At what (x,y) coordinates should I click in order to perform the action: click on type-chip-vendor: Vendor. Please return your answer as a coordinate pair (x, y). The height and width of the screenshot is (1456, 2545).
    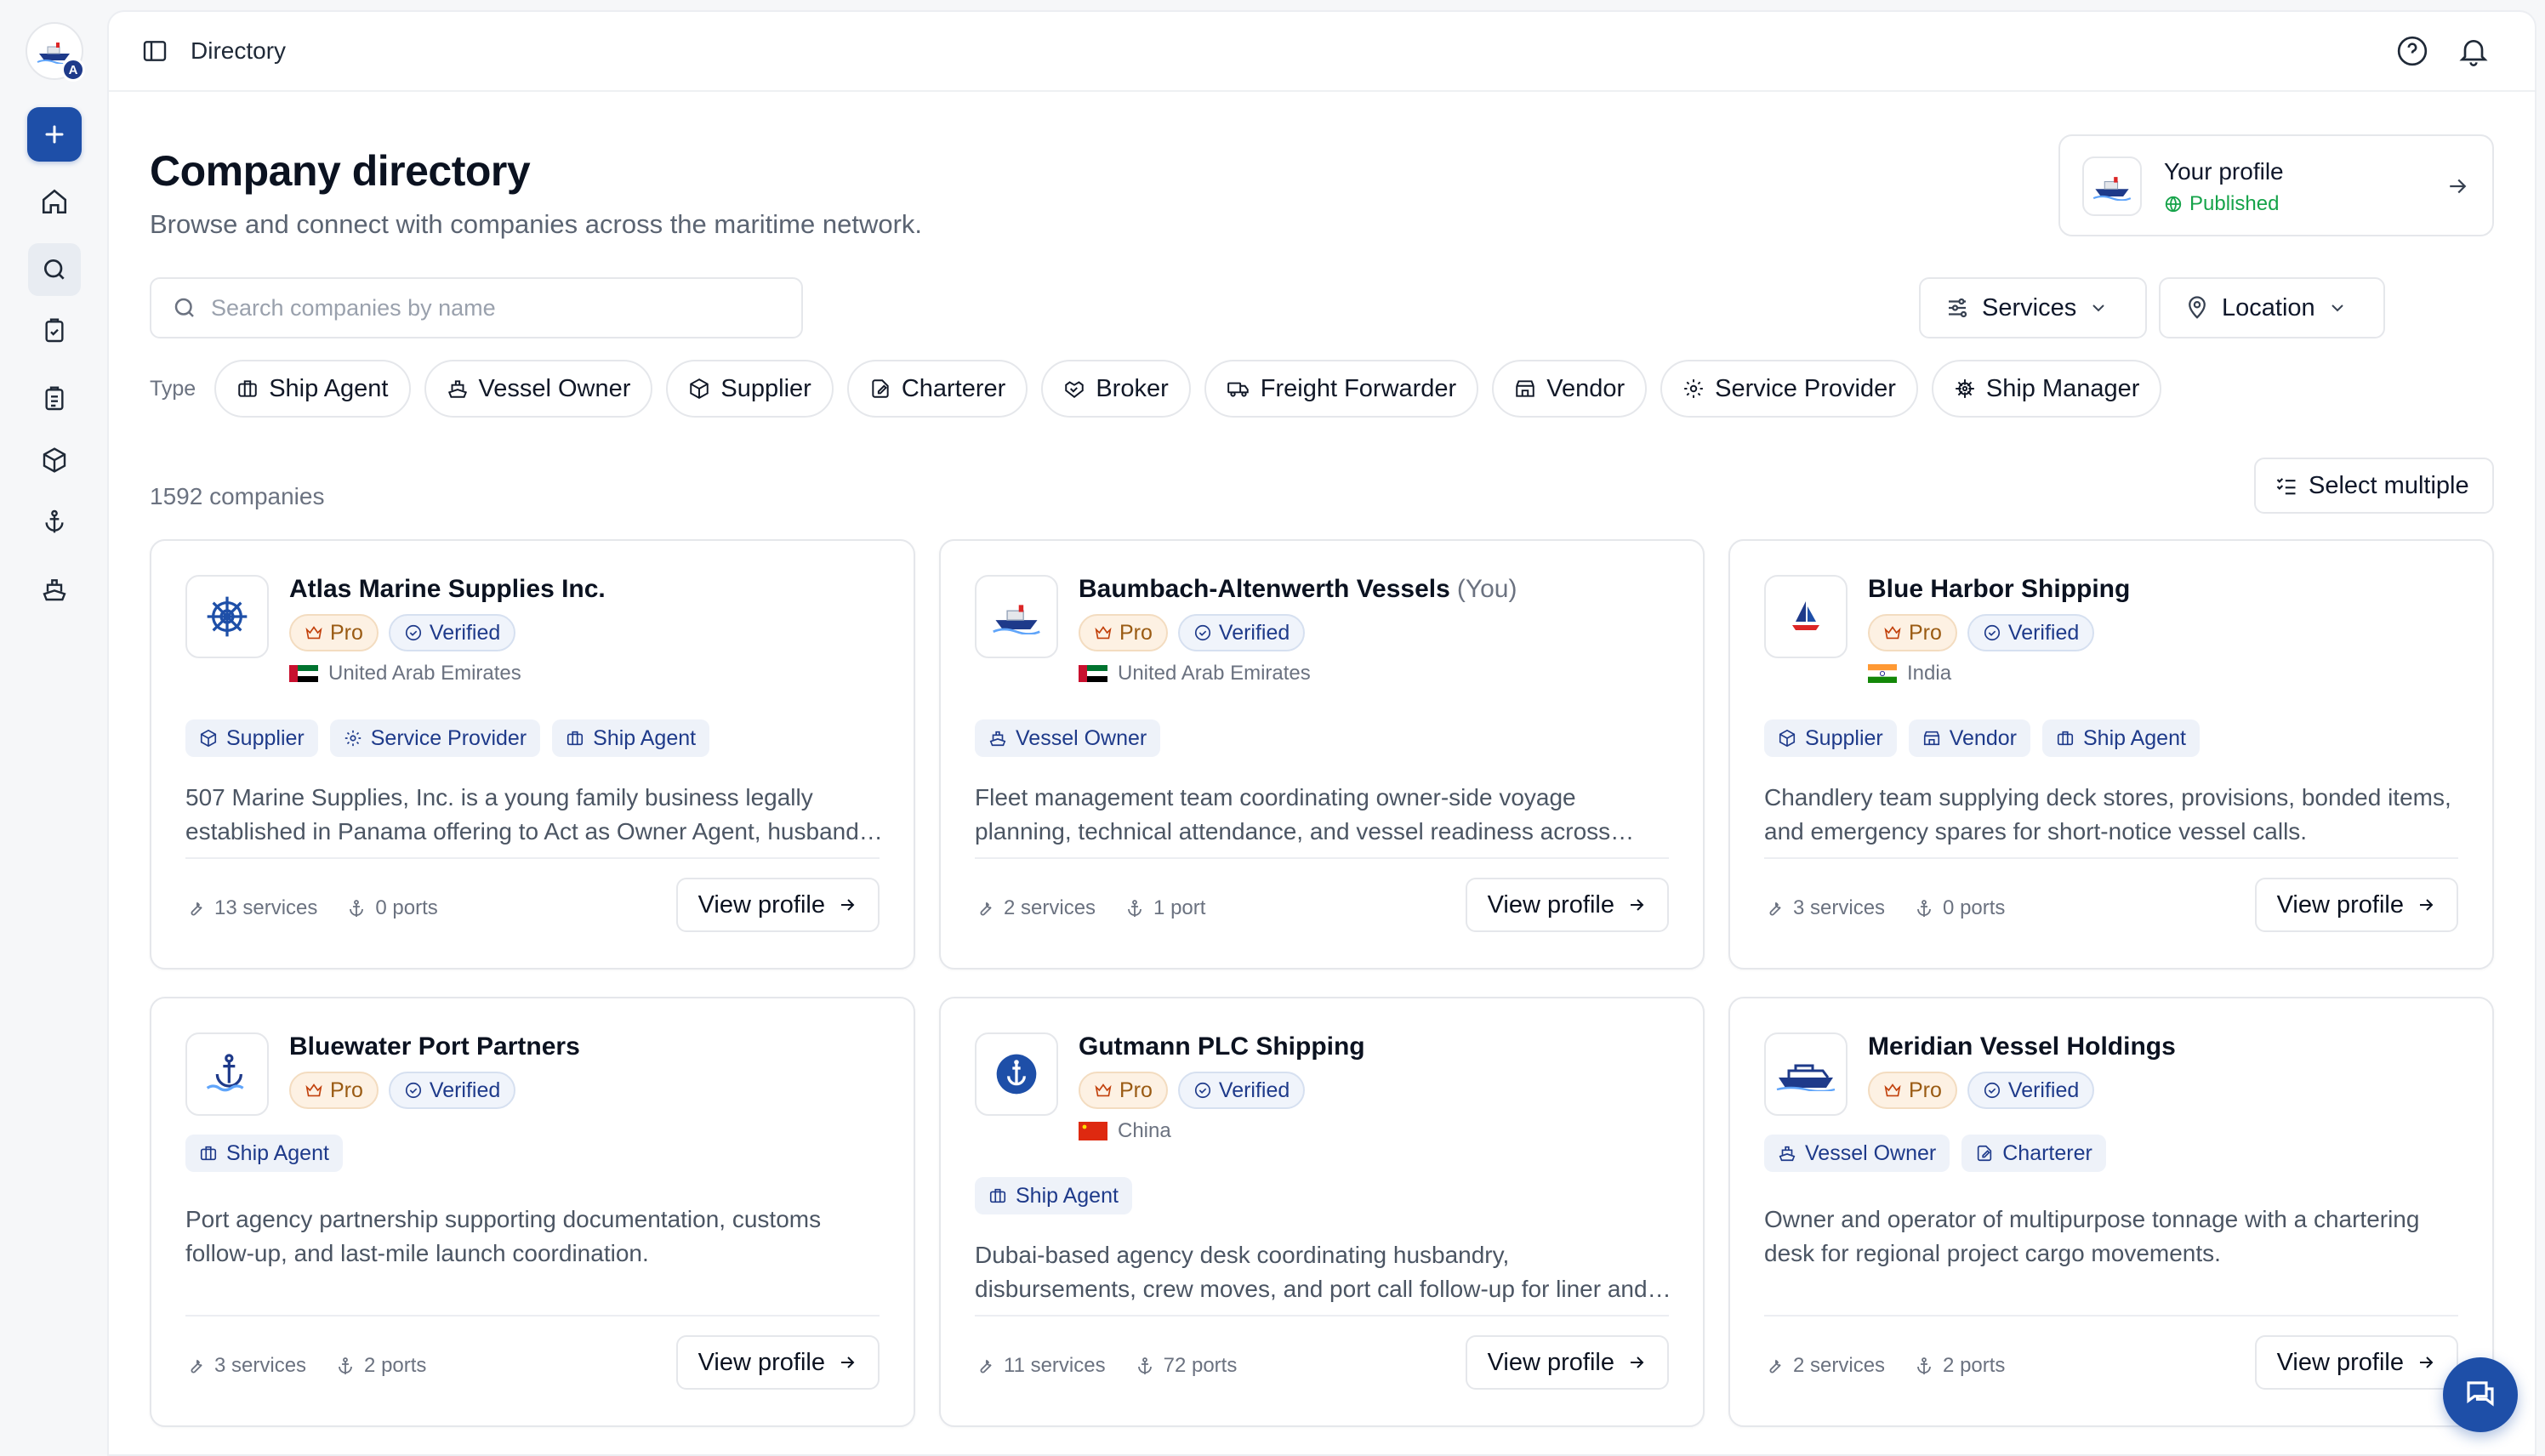
    Looking at the image, I should click on (1570, 389).